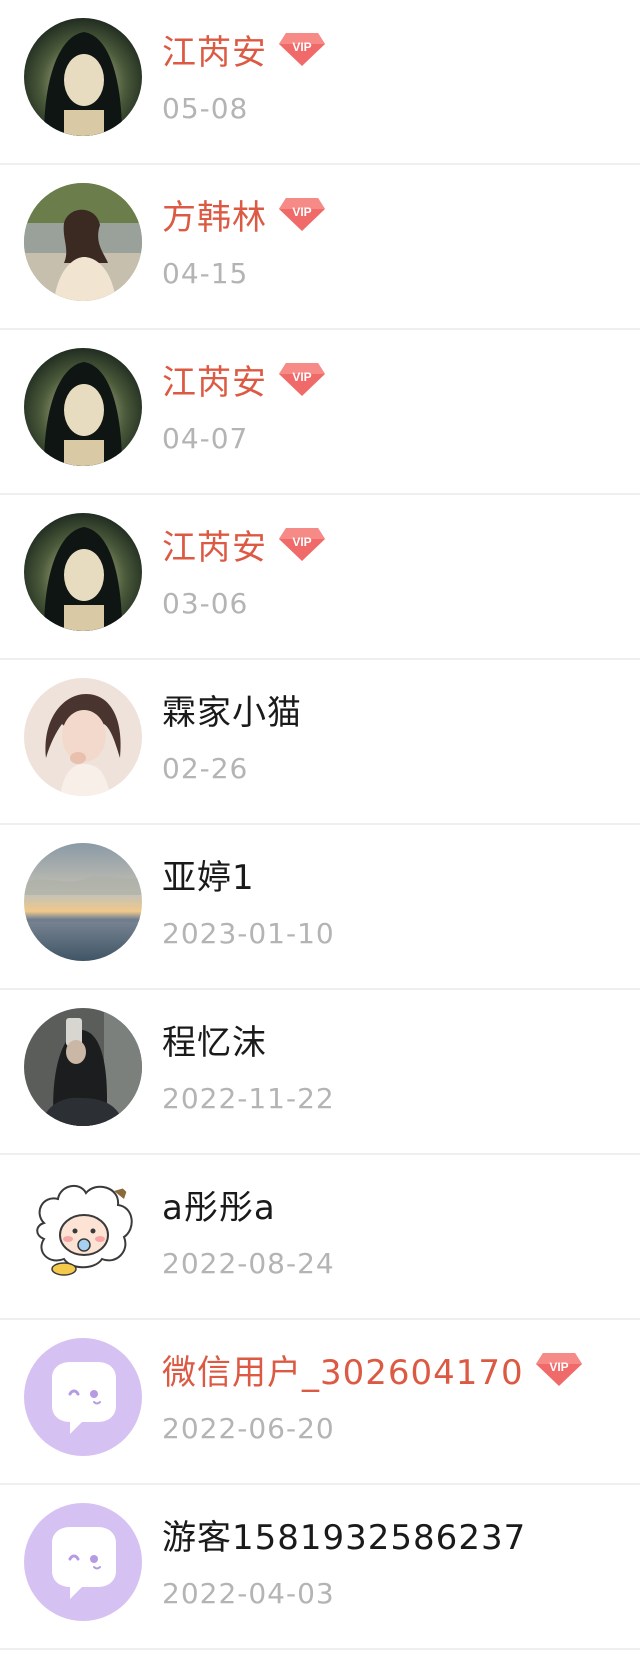  Describe the element at coordinates (320, 82) in the screenshot. I see `list-item: 江芮安 VIP 05-08` at that location.